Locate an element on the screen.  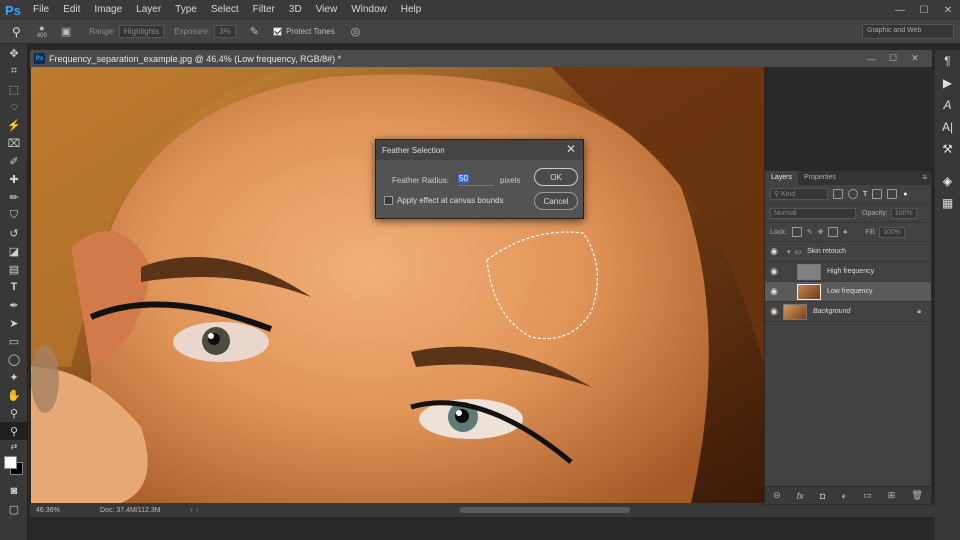
blend-mode-select: Normal is located at coordinates (813, 213).